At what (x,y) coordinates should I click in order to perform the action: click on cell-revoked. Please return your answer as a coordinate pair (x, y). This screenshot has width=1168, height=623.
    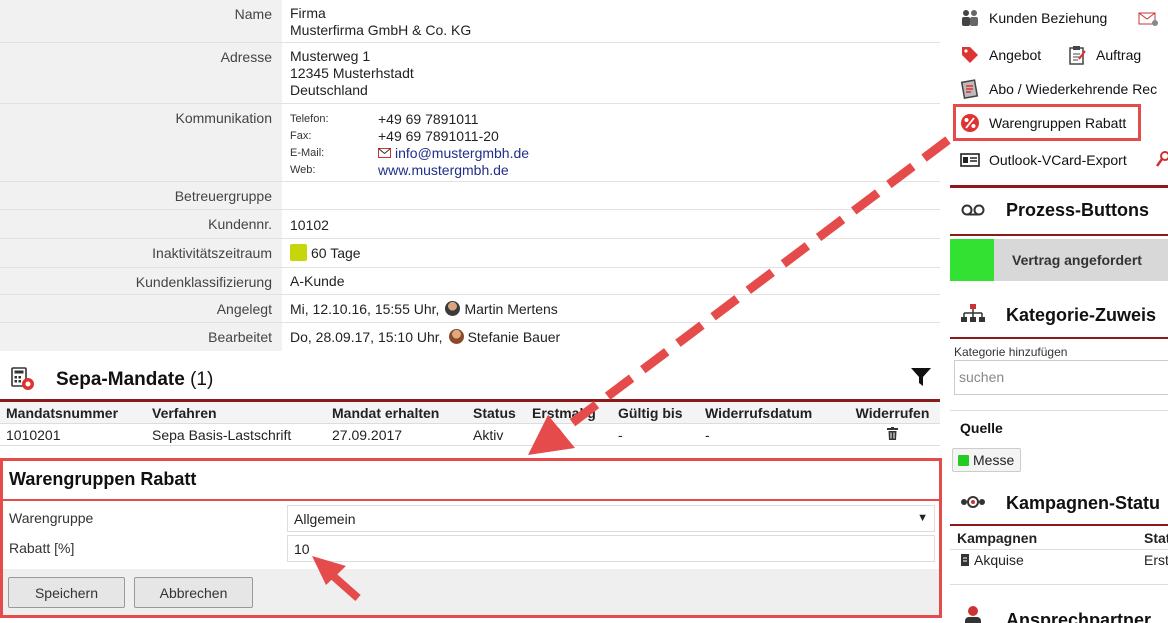
    Looking at the image, I should click on (892, 434).